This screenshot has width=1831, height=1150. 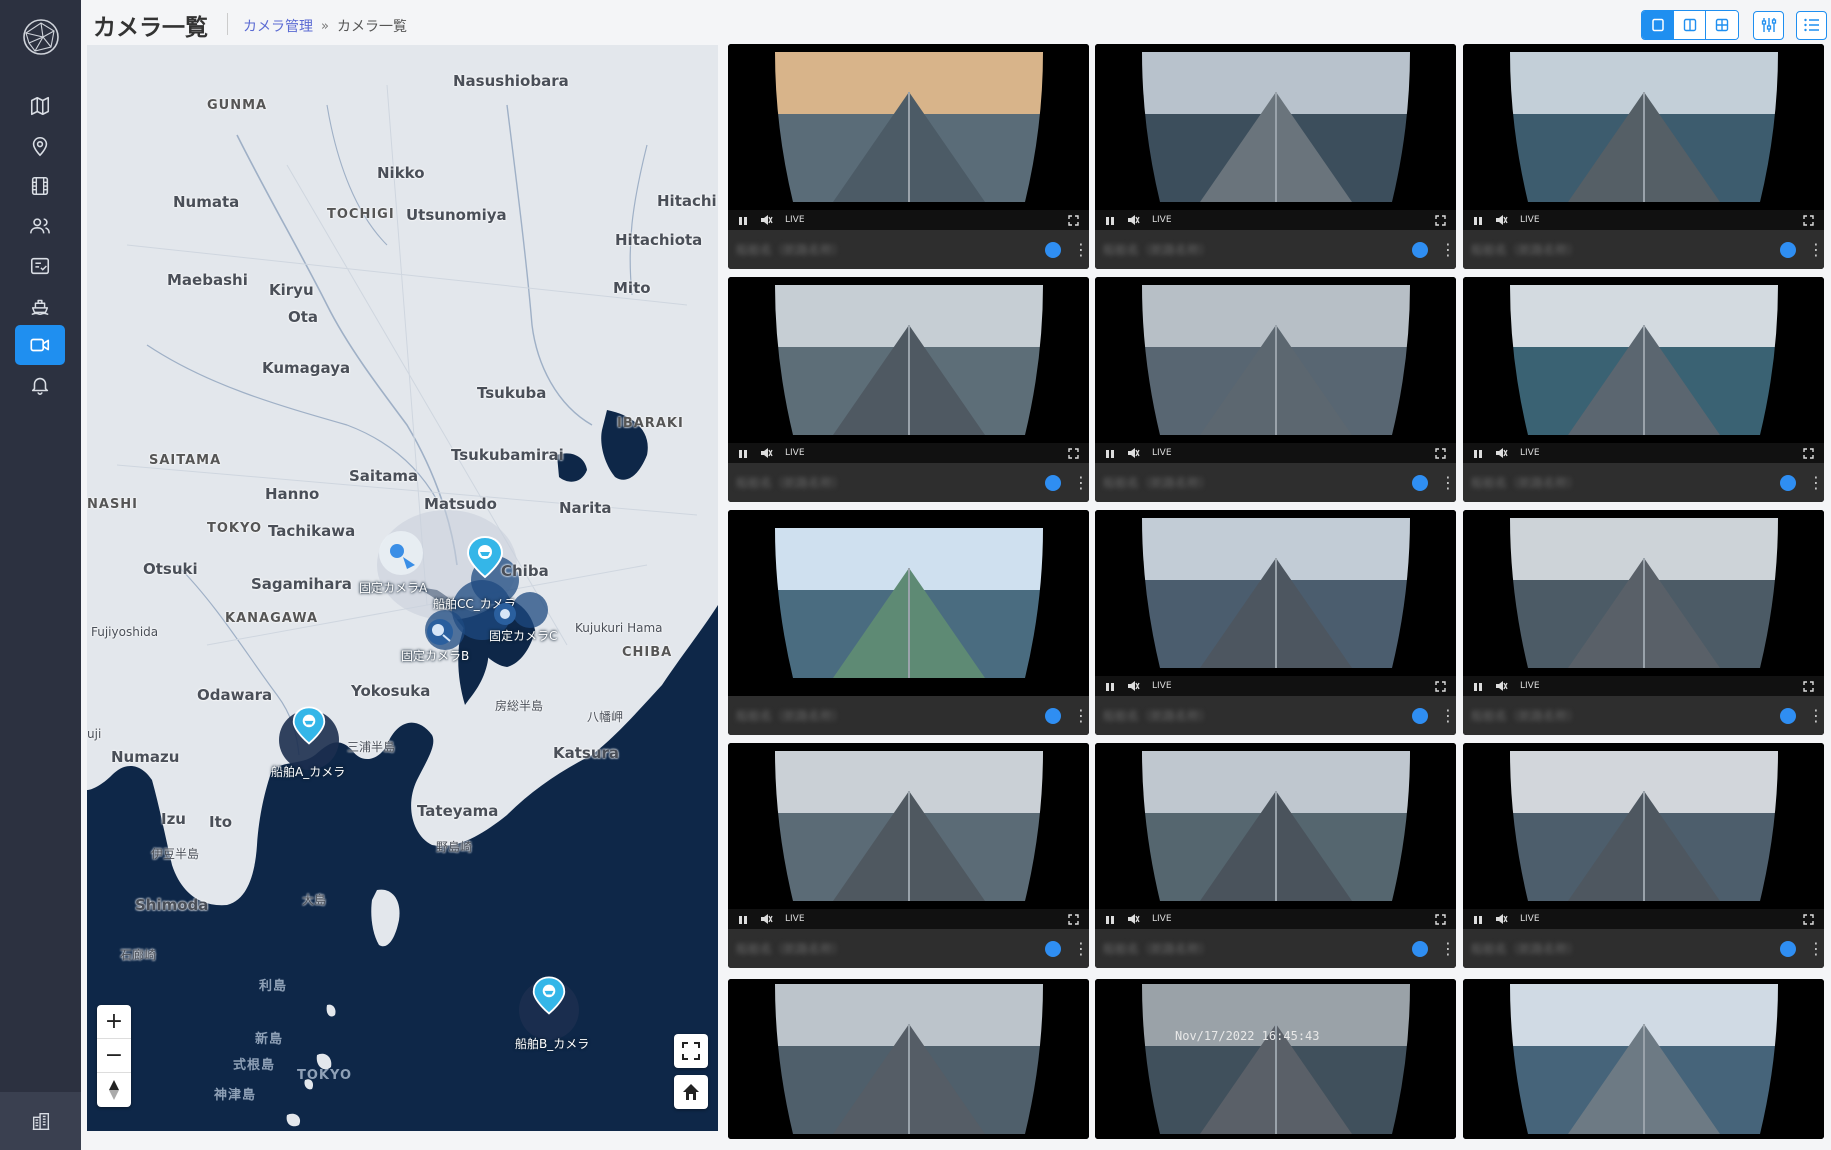 What do you see at coordinates (41, 37) in the screenshot?
I see `globe-logo-icon` at bounding box center [41, 37].